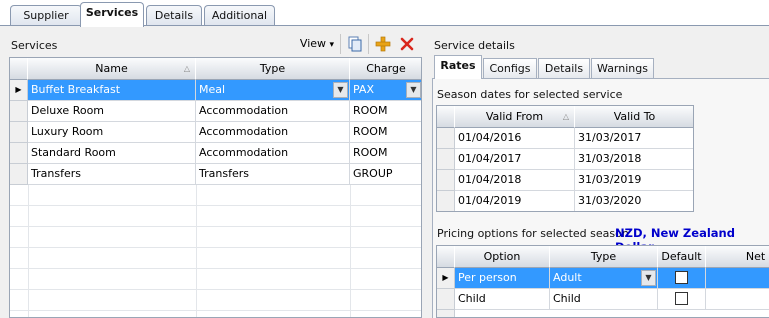 The height and width of the screenshot is (318, 769). I want to click on service-charge-cell: GROUP, so click(385, 174).